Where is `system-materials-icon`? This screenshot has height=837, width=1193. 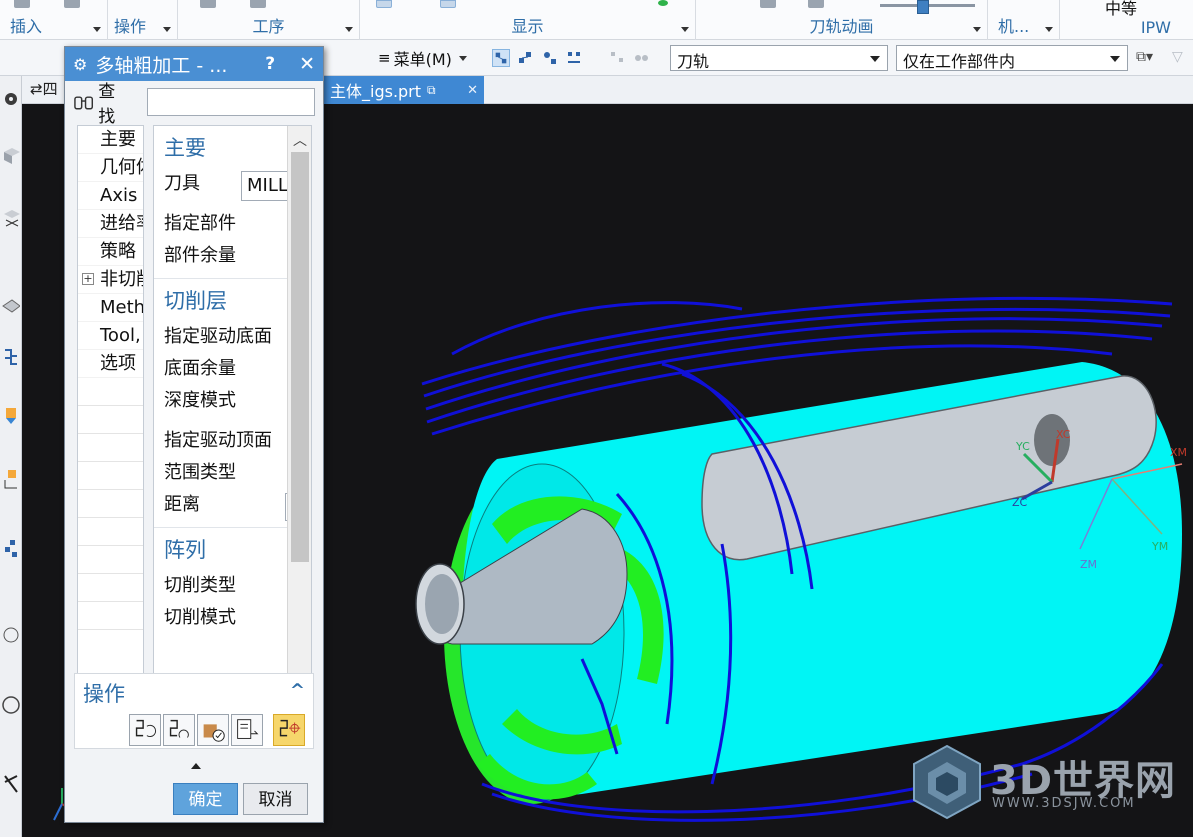 system-materials-icon is located at coordinates (11, 705).